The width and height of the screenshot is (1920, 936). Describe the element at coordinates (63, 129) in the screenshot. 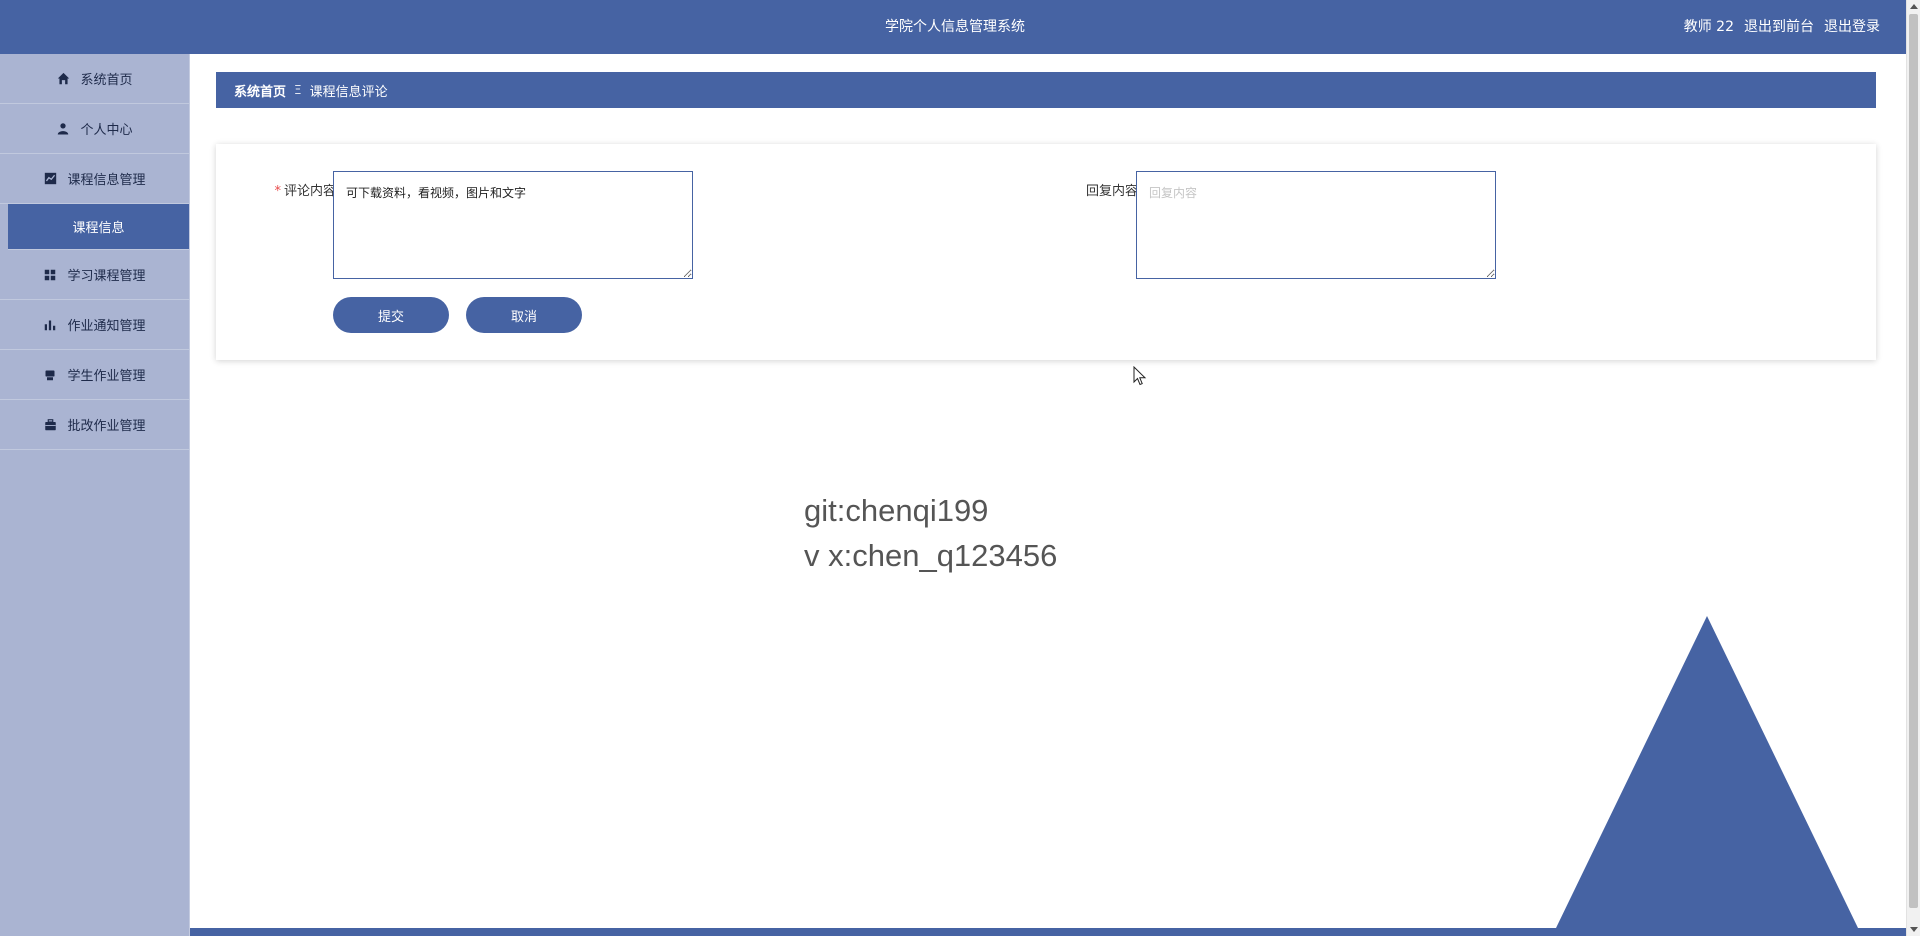

I see `user-icon` at that location.